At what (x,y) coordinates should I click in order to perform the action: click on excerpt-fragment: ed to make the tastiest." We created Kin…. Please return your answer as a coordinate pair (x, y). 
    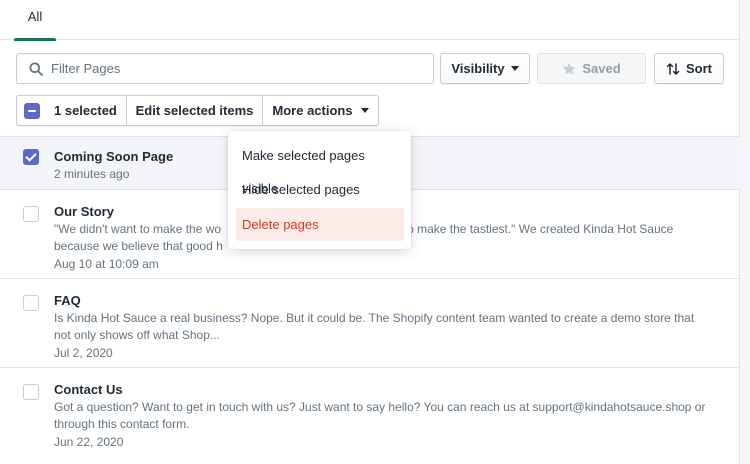
    Looking at the image, I should click on (530, 229).